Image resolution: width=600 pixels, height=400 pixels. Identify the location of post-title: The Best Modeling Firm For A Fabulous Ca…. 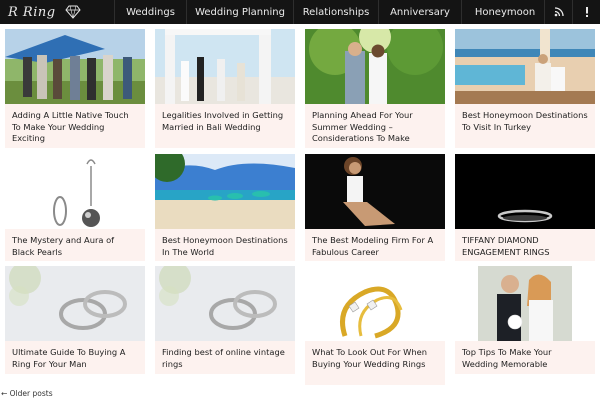
(375, 245).